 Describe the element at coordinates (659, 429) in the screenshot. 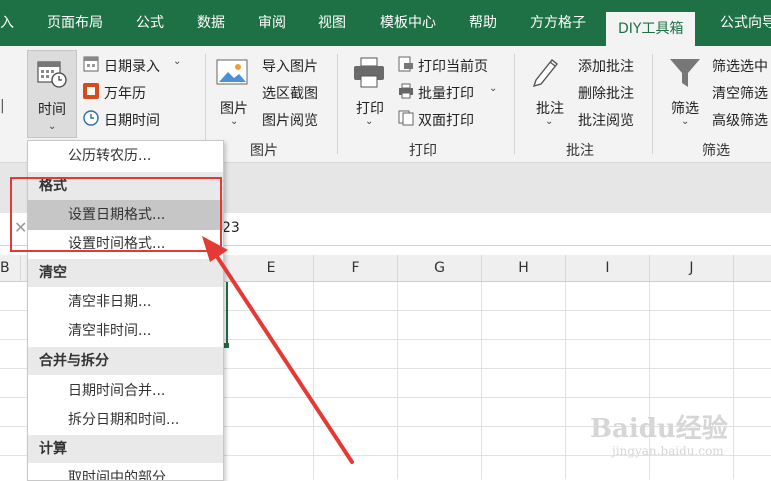

I see `watermark-brand: Baidu经验` at that location.